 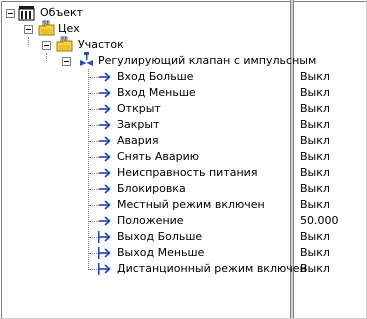 What do you see at coordinates (138, 125) in the screenshot?
I see `signal-label: Закрыт` at bounding box center [138, 125].